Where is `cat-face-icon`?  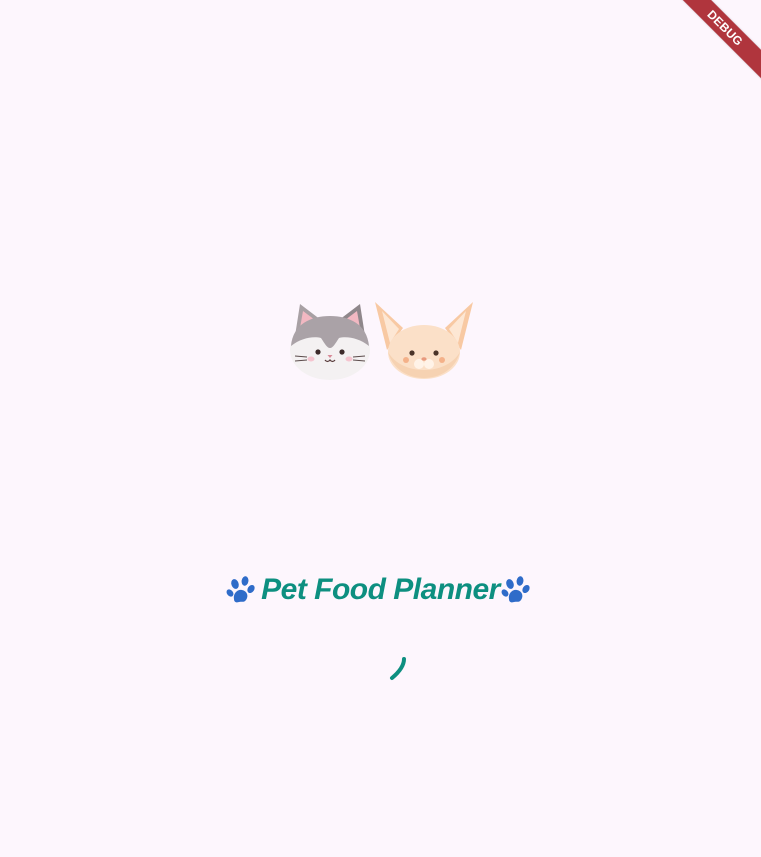 cat-face-icon is located at coordinates (330, 342).